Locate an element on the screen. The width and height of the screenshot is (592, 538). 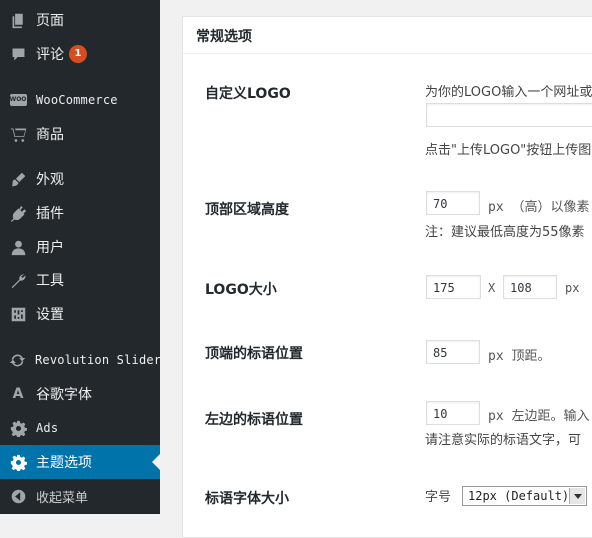
sidebar-item-google-fonts: A 谷歌字体 is located at coordinates (80, 394).